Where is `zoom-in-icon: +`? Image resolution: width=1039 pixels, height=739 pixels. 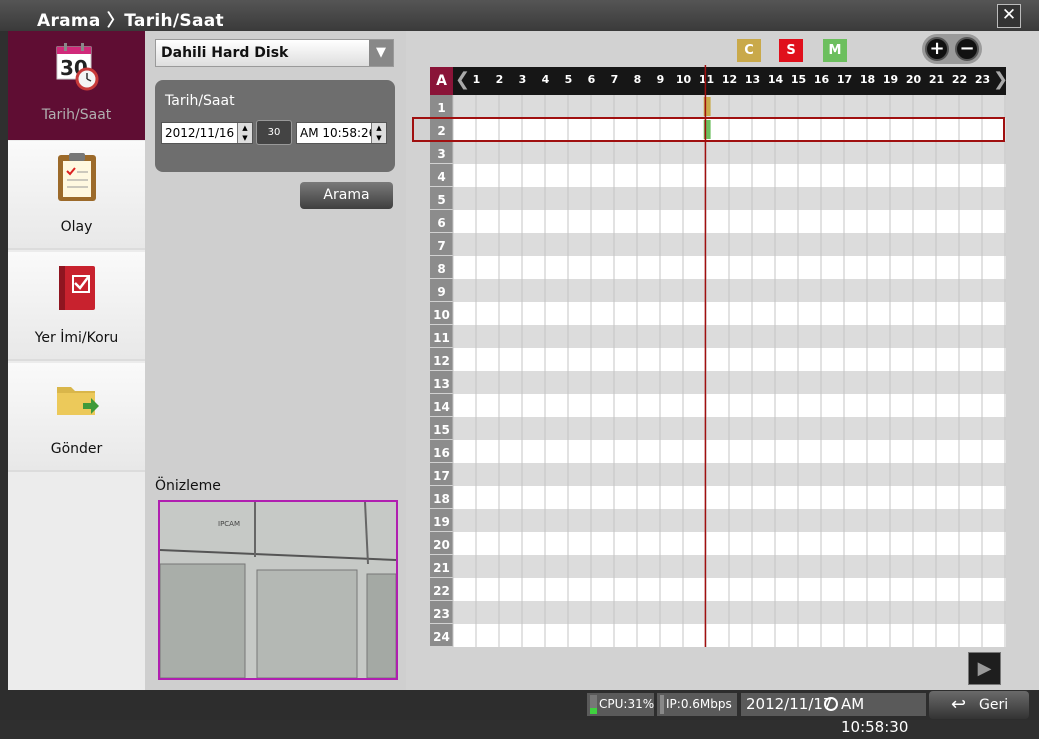 zoom-in-icon: + is located at coordinates (937, 49).